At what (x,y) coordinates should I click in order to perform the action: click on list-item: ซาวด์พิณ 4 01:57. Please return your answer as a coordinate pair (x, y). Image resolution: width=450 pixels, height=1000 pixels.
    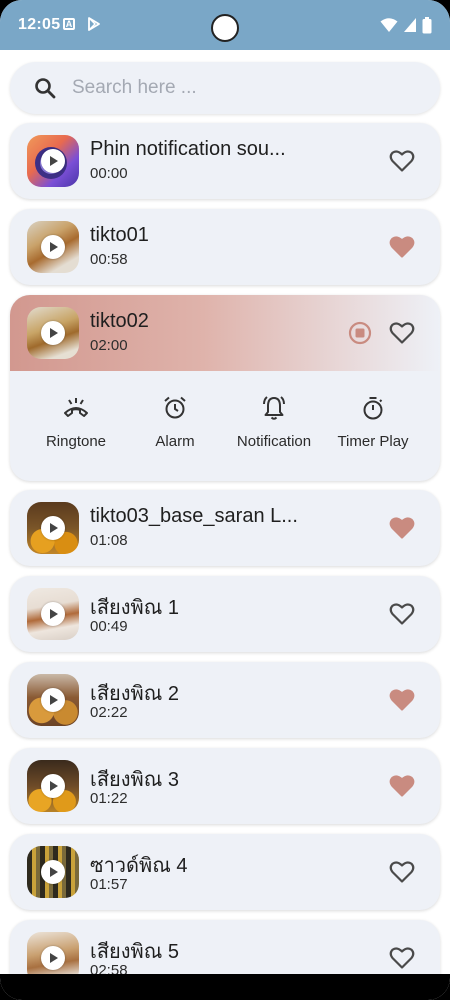
    Looking at the image, I should click on (225, 872).